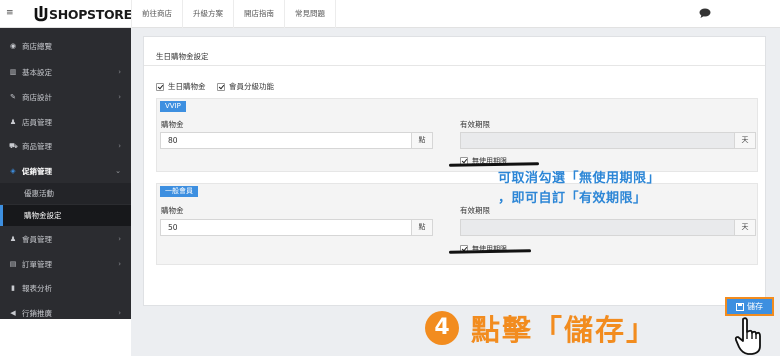  I want to click on nav-upgrade-plan: 升級方案, so click(207, 14).